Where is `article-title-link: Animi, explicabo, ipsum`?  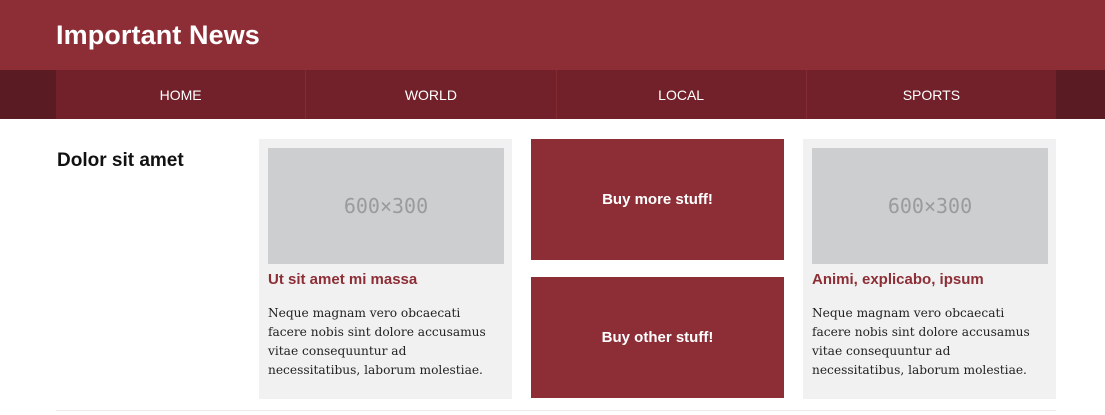
article-title-link: Animi, explicabo, ipsum is located at coordinates (898, 279).